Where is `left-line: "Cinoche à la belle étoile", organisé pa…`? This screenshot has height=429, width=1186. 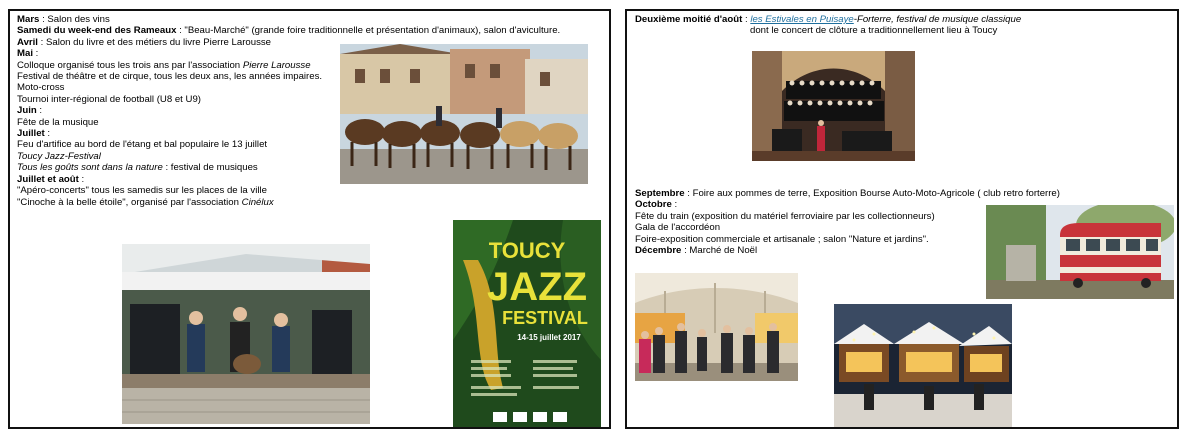
left-line: "Cinoche à la belle étoile", organisé pa… is located at coordinates (288, 202).